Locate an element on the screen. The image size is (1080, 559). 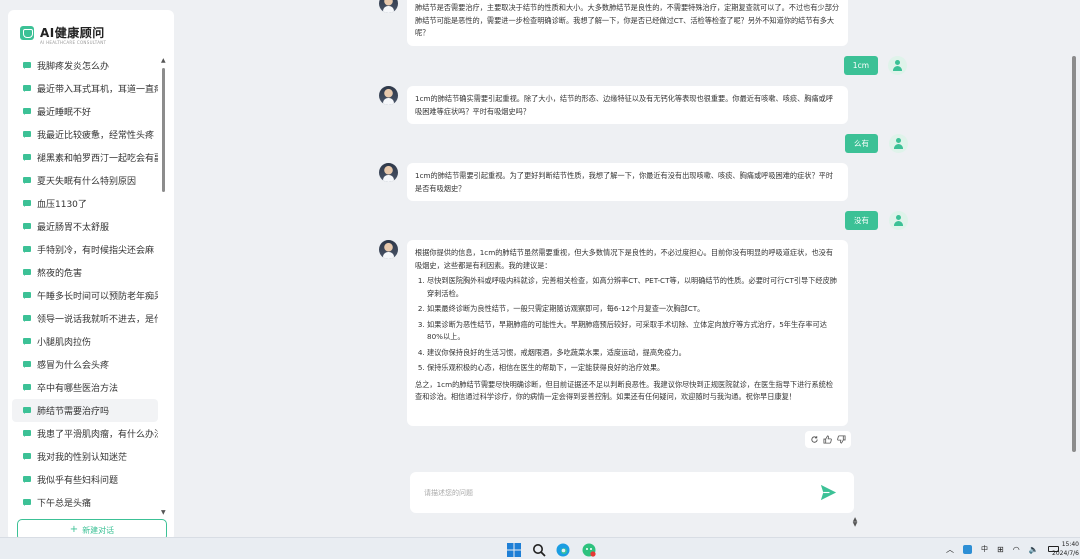
conversation-item: 下午总是头痛 is located at coordinates (85, 502).